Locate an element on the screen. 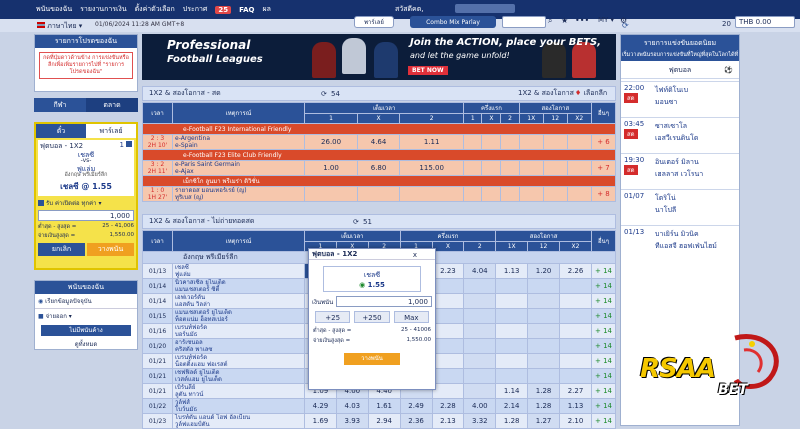 The image size is (800, 429). tab-markets: ตลาด is located at coordinates (112, 105).